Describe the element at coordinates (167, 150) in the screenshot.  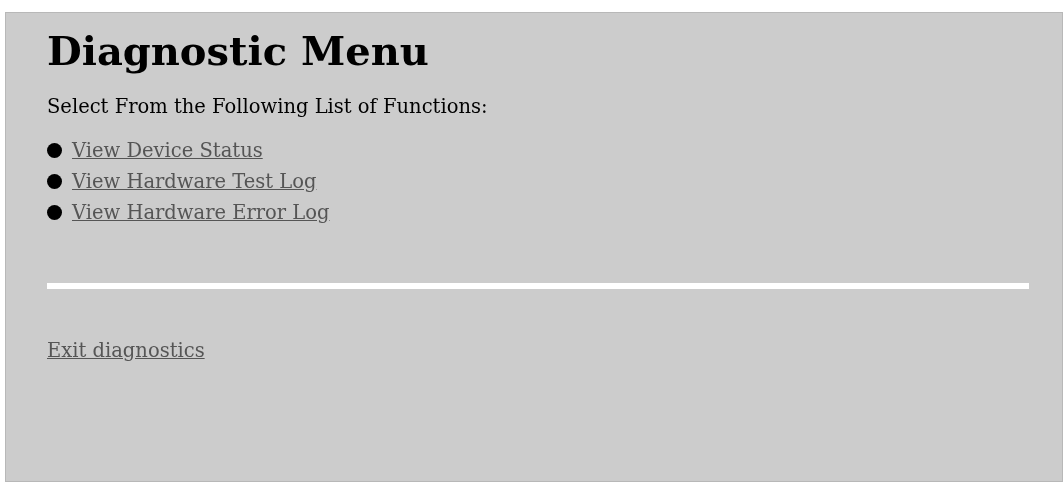
I see `function-link: View Device Status` at that location.